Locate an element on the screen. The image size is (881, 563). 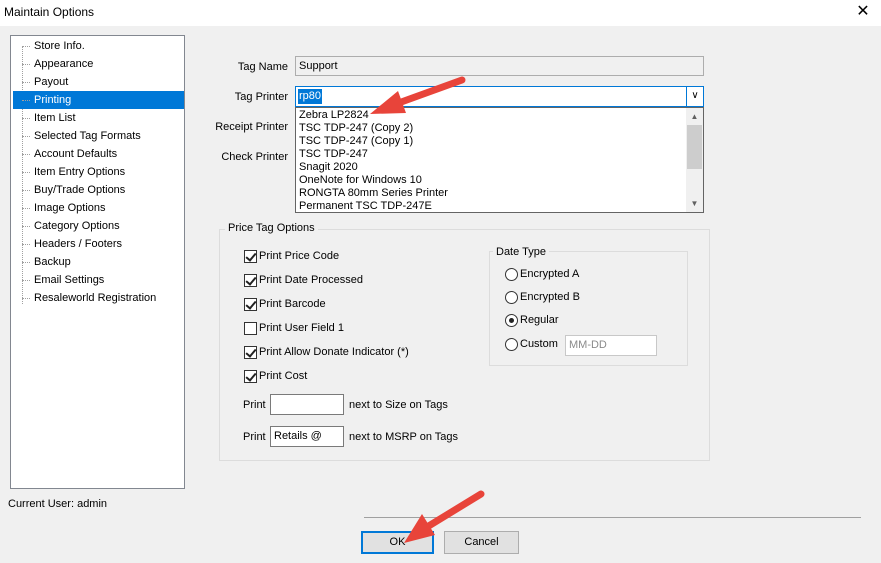
print-msrp-prefix: Print is located at coordinates (254, 437).